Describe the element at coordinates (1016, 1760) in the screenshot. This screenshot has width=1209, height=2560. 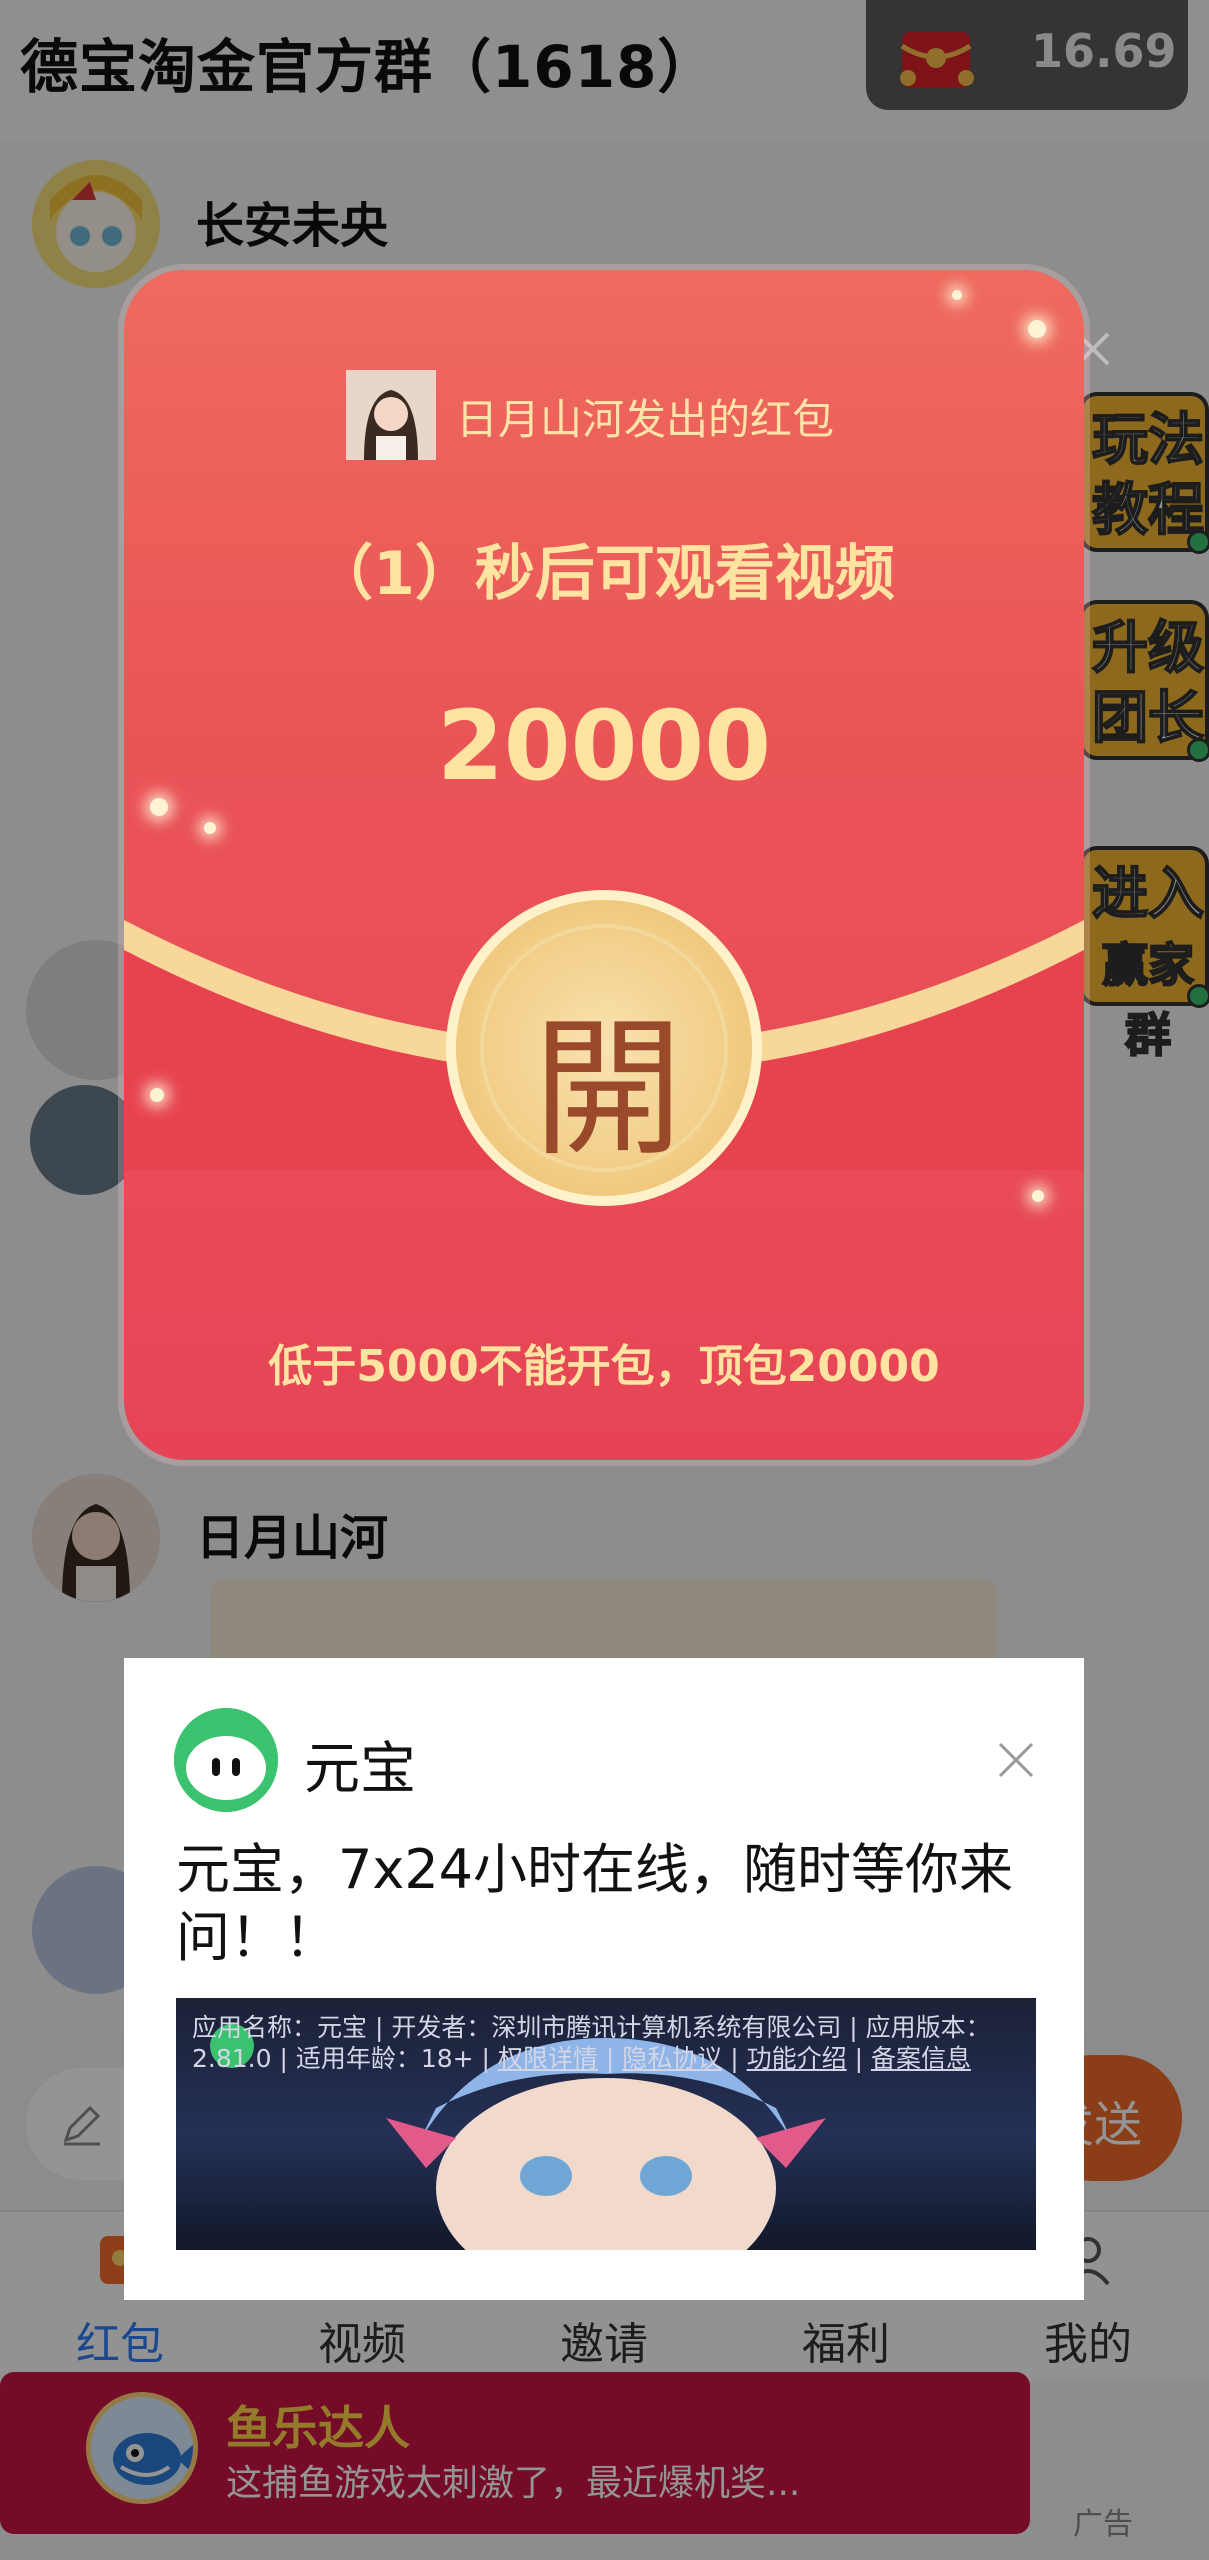
I see `close-icon` at that location.